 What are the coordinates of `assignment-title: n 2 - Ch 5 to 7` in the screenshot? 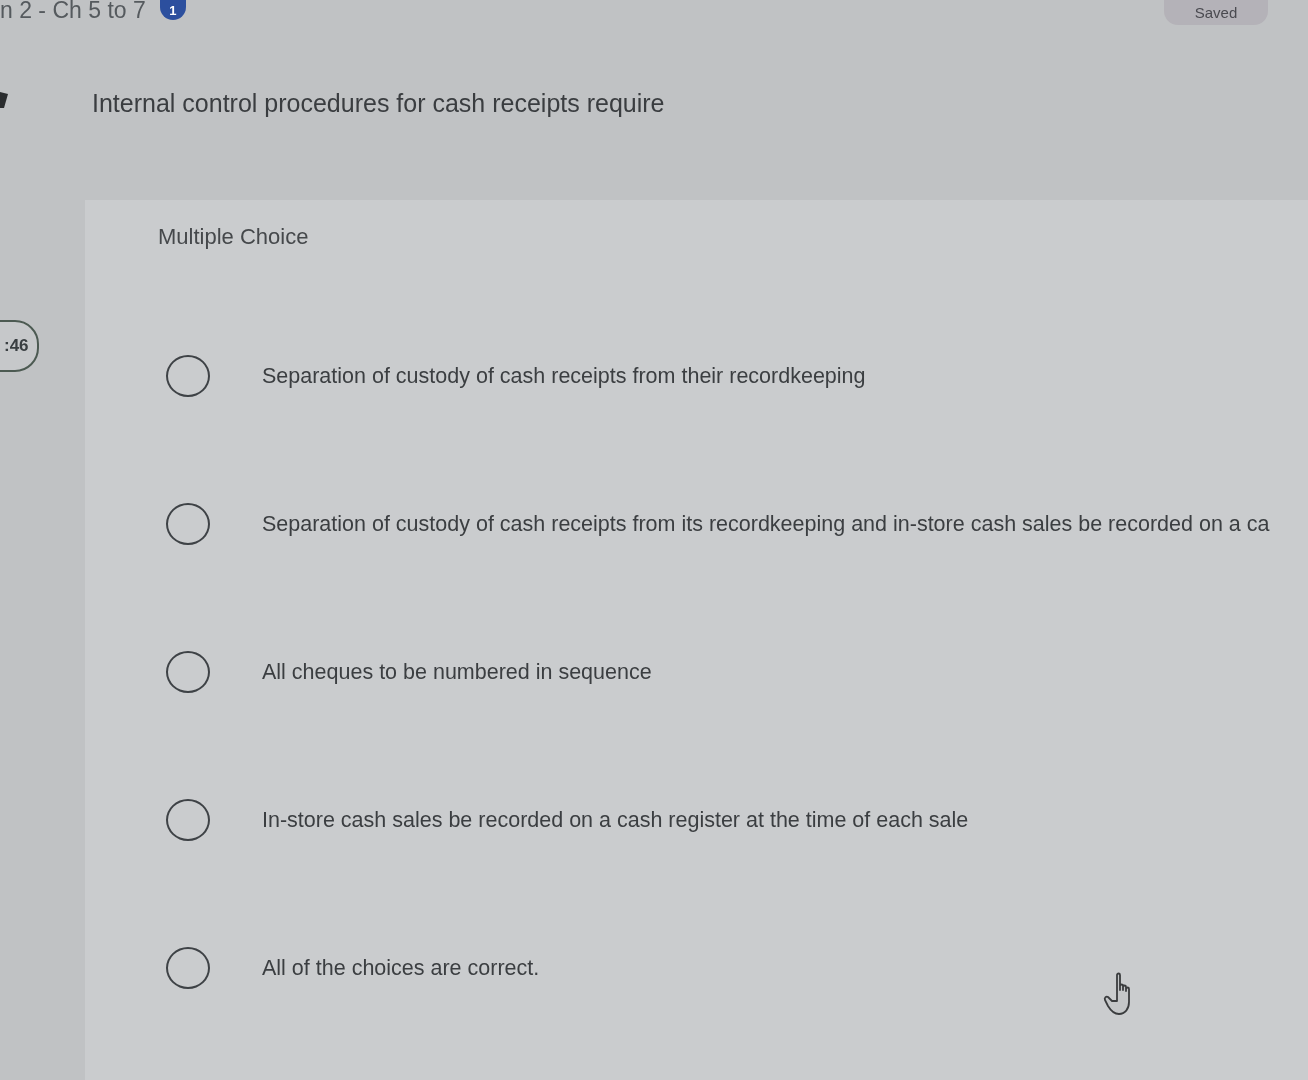 It's located at (73, 10).